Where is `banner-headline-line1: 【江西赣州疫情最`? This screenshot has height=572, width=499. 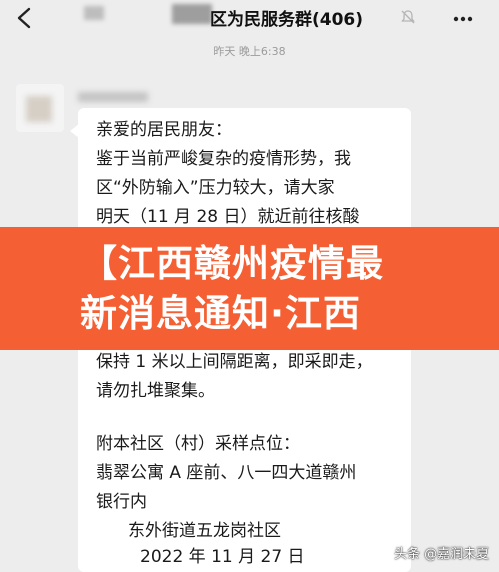 banner-headline-line1: 【江西赣州疫情最 is located at coordinates (232, 263).